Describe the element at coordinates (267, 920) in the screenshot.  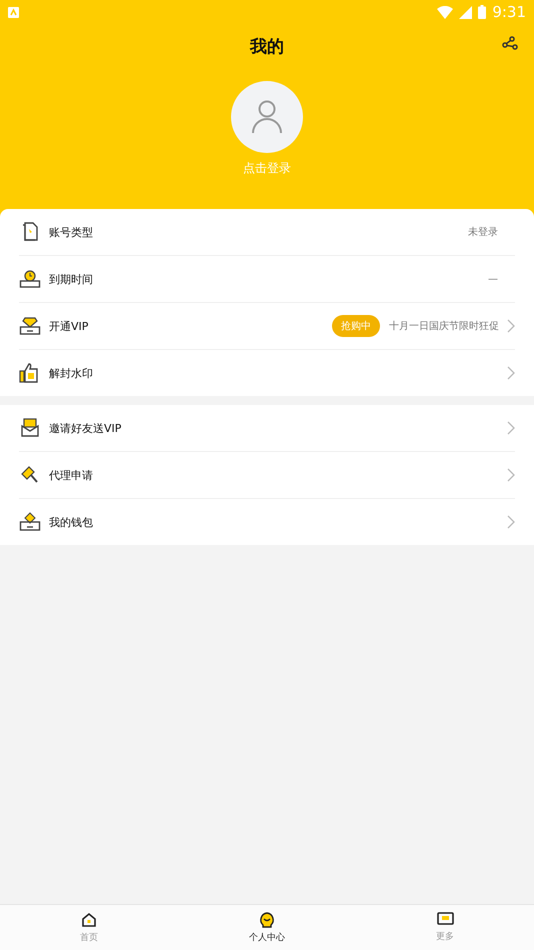
I see `smiley-icon` at that location.